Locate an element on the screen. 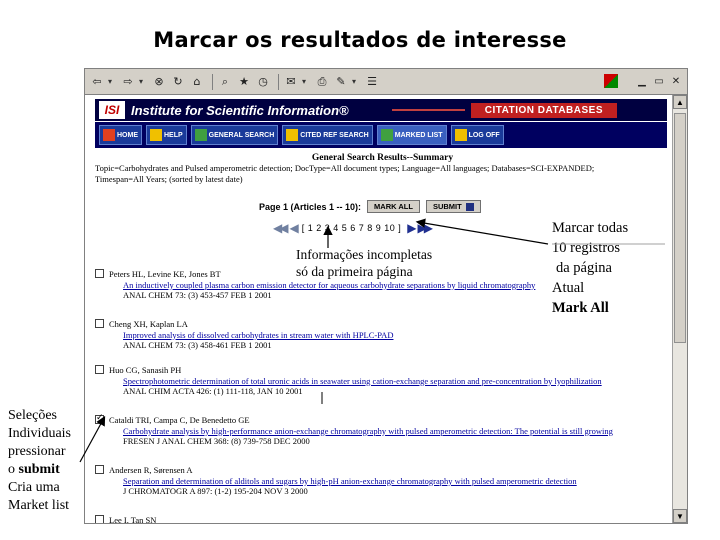 The image size is (720, 540). page-label: Page 1 (Articles 1 -- 10): is located at coordinates (310, 206).